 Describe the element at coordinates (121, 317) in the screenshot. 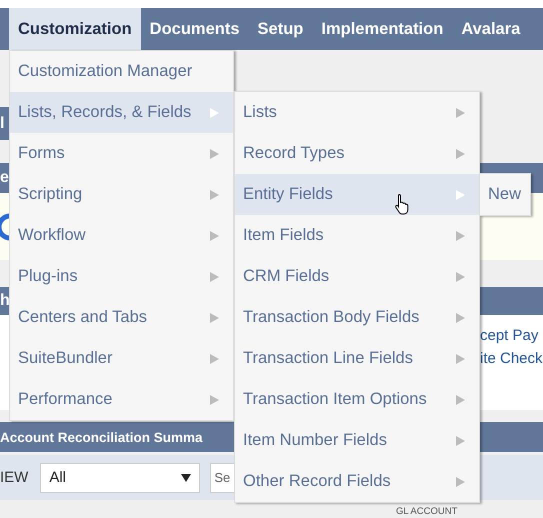

I see `menu-item: Centers and Tabs` at that location.